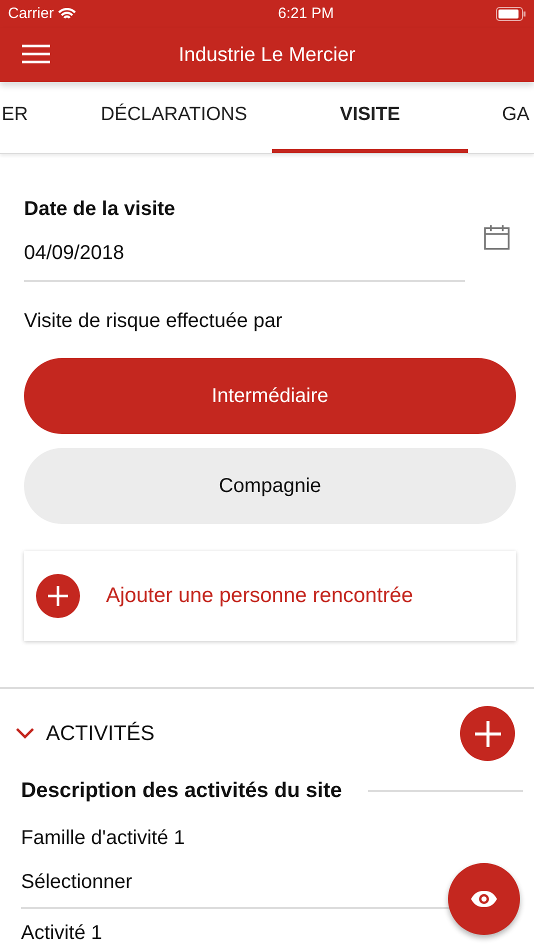  I want to click on wifi-icon, so click(67, 14).